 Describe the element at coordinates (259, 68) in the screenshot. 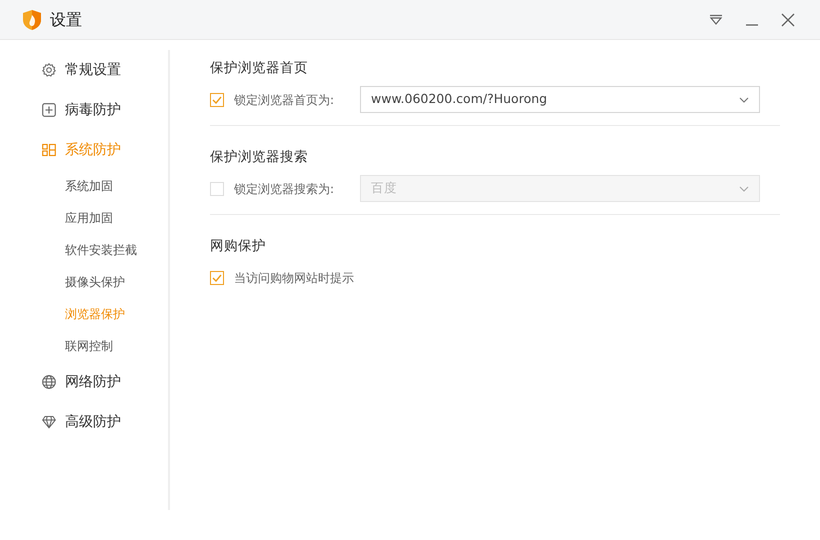

I see `section-title: 保护浏览器首页` at that location.